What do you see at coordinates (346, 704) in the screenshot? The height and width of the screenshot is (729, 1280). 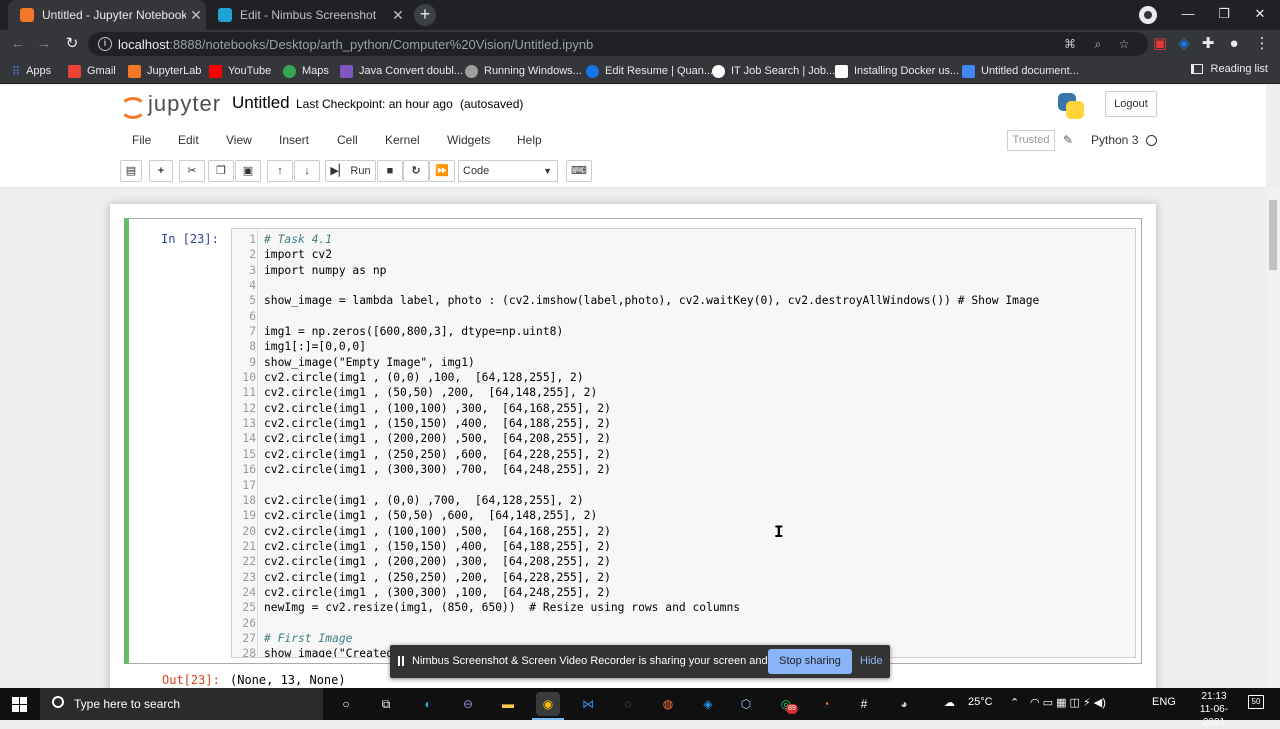 I see `cortana-icon: ○` at bounding box center [346, 704].